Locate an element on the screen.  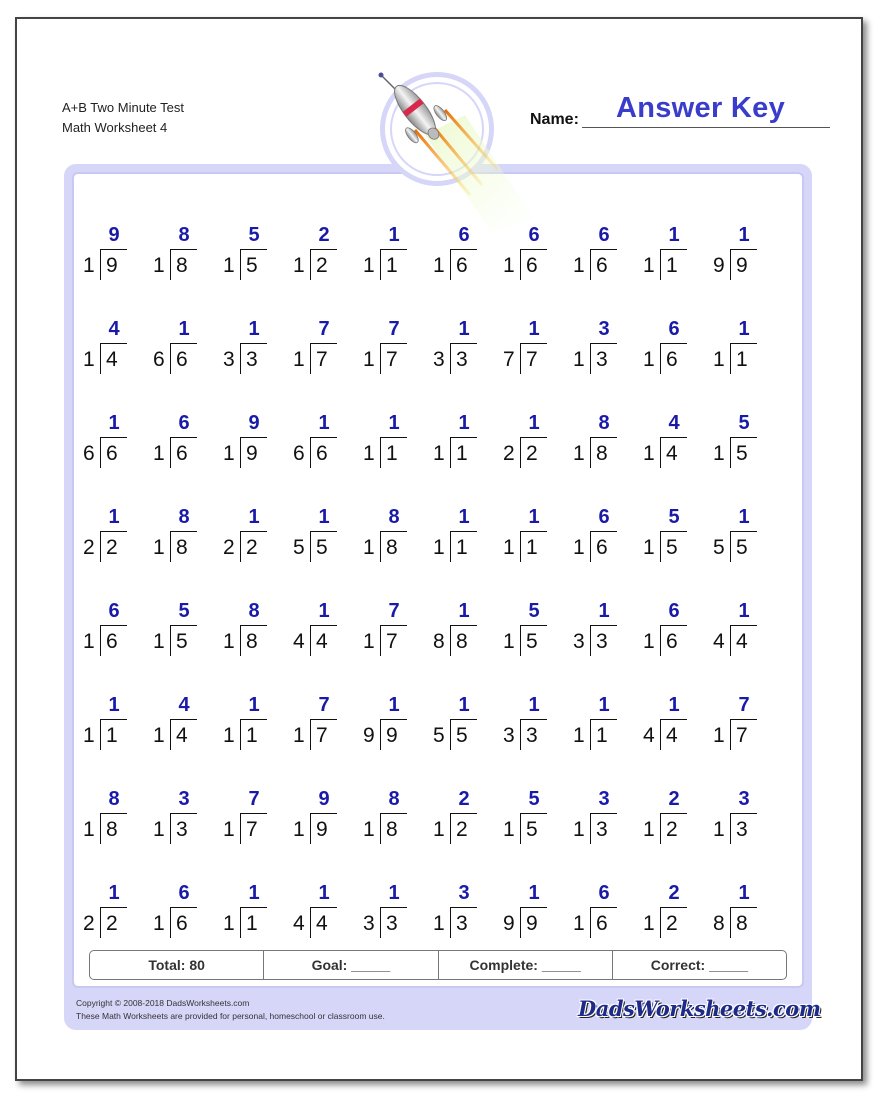
dividend: 7 is located at coordinates (322, 735).